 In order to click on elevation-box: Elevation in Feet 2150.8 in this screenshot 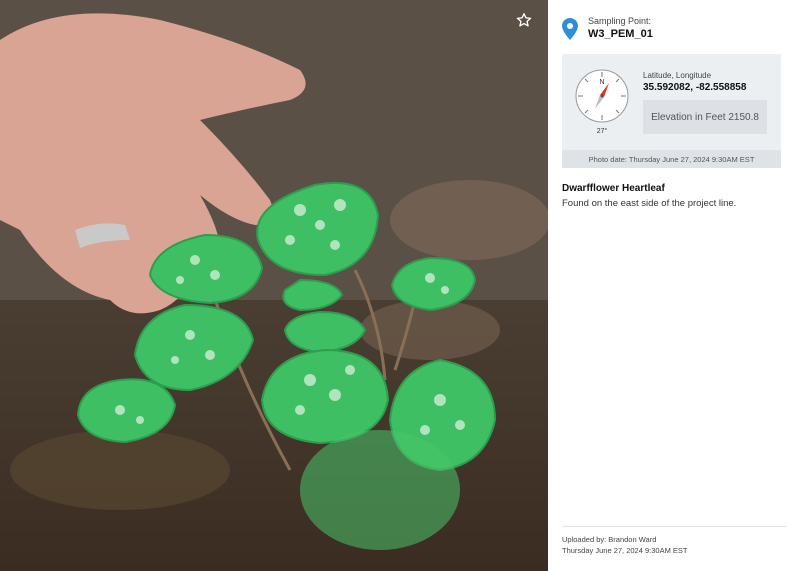, I will do `click(705, 117)`.